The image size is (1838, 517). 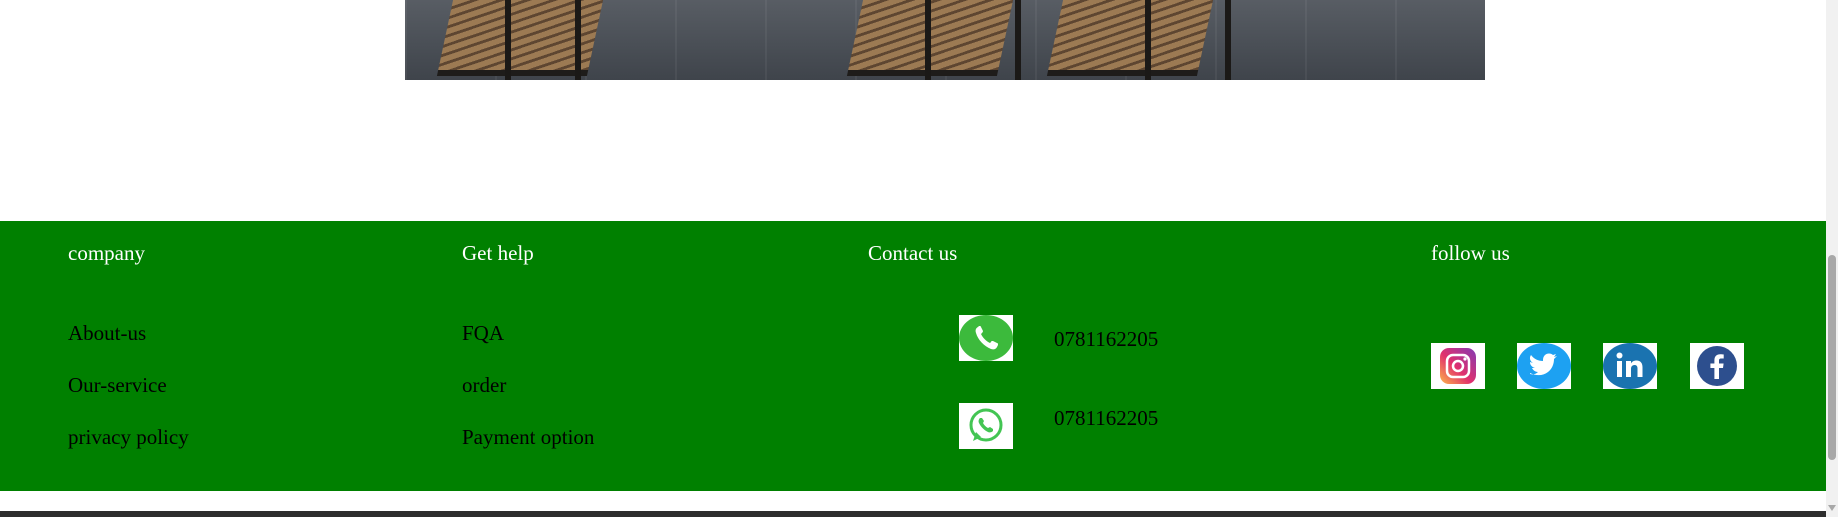 What do you see at coordinates (1630, 366) in the screenshot?
I see `linkedin-icon` at bounding box center [1630, 366].